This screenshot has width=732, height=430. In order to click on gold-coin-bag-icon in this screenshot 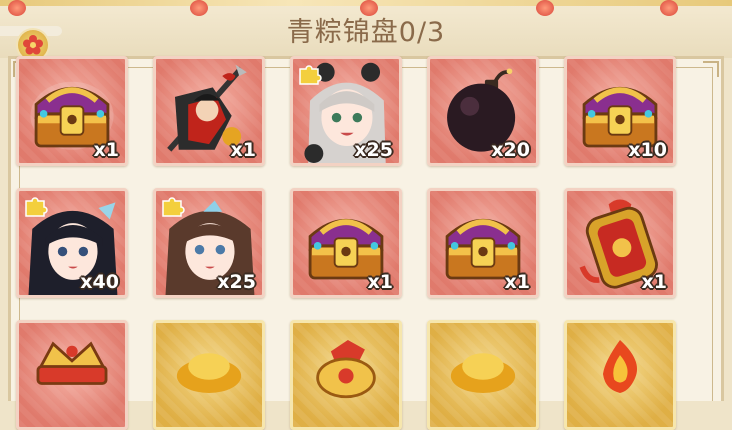, I will do `click(346, 369)`.